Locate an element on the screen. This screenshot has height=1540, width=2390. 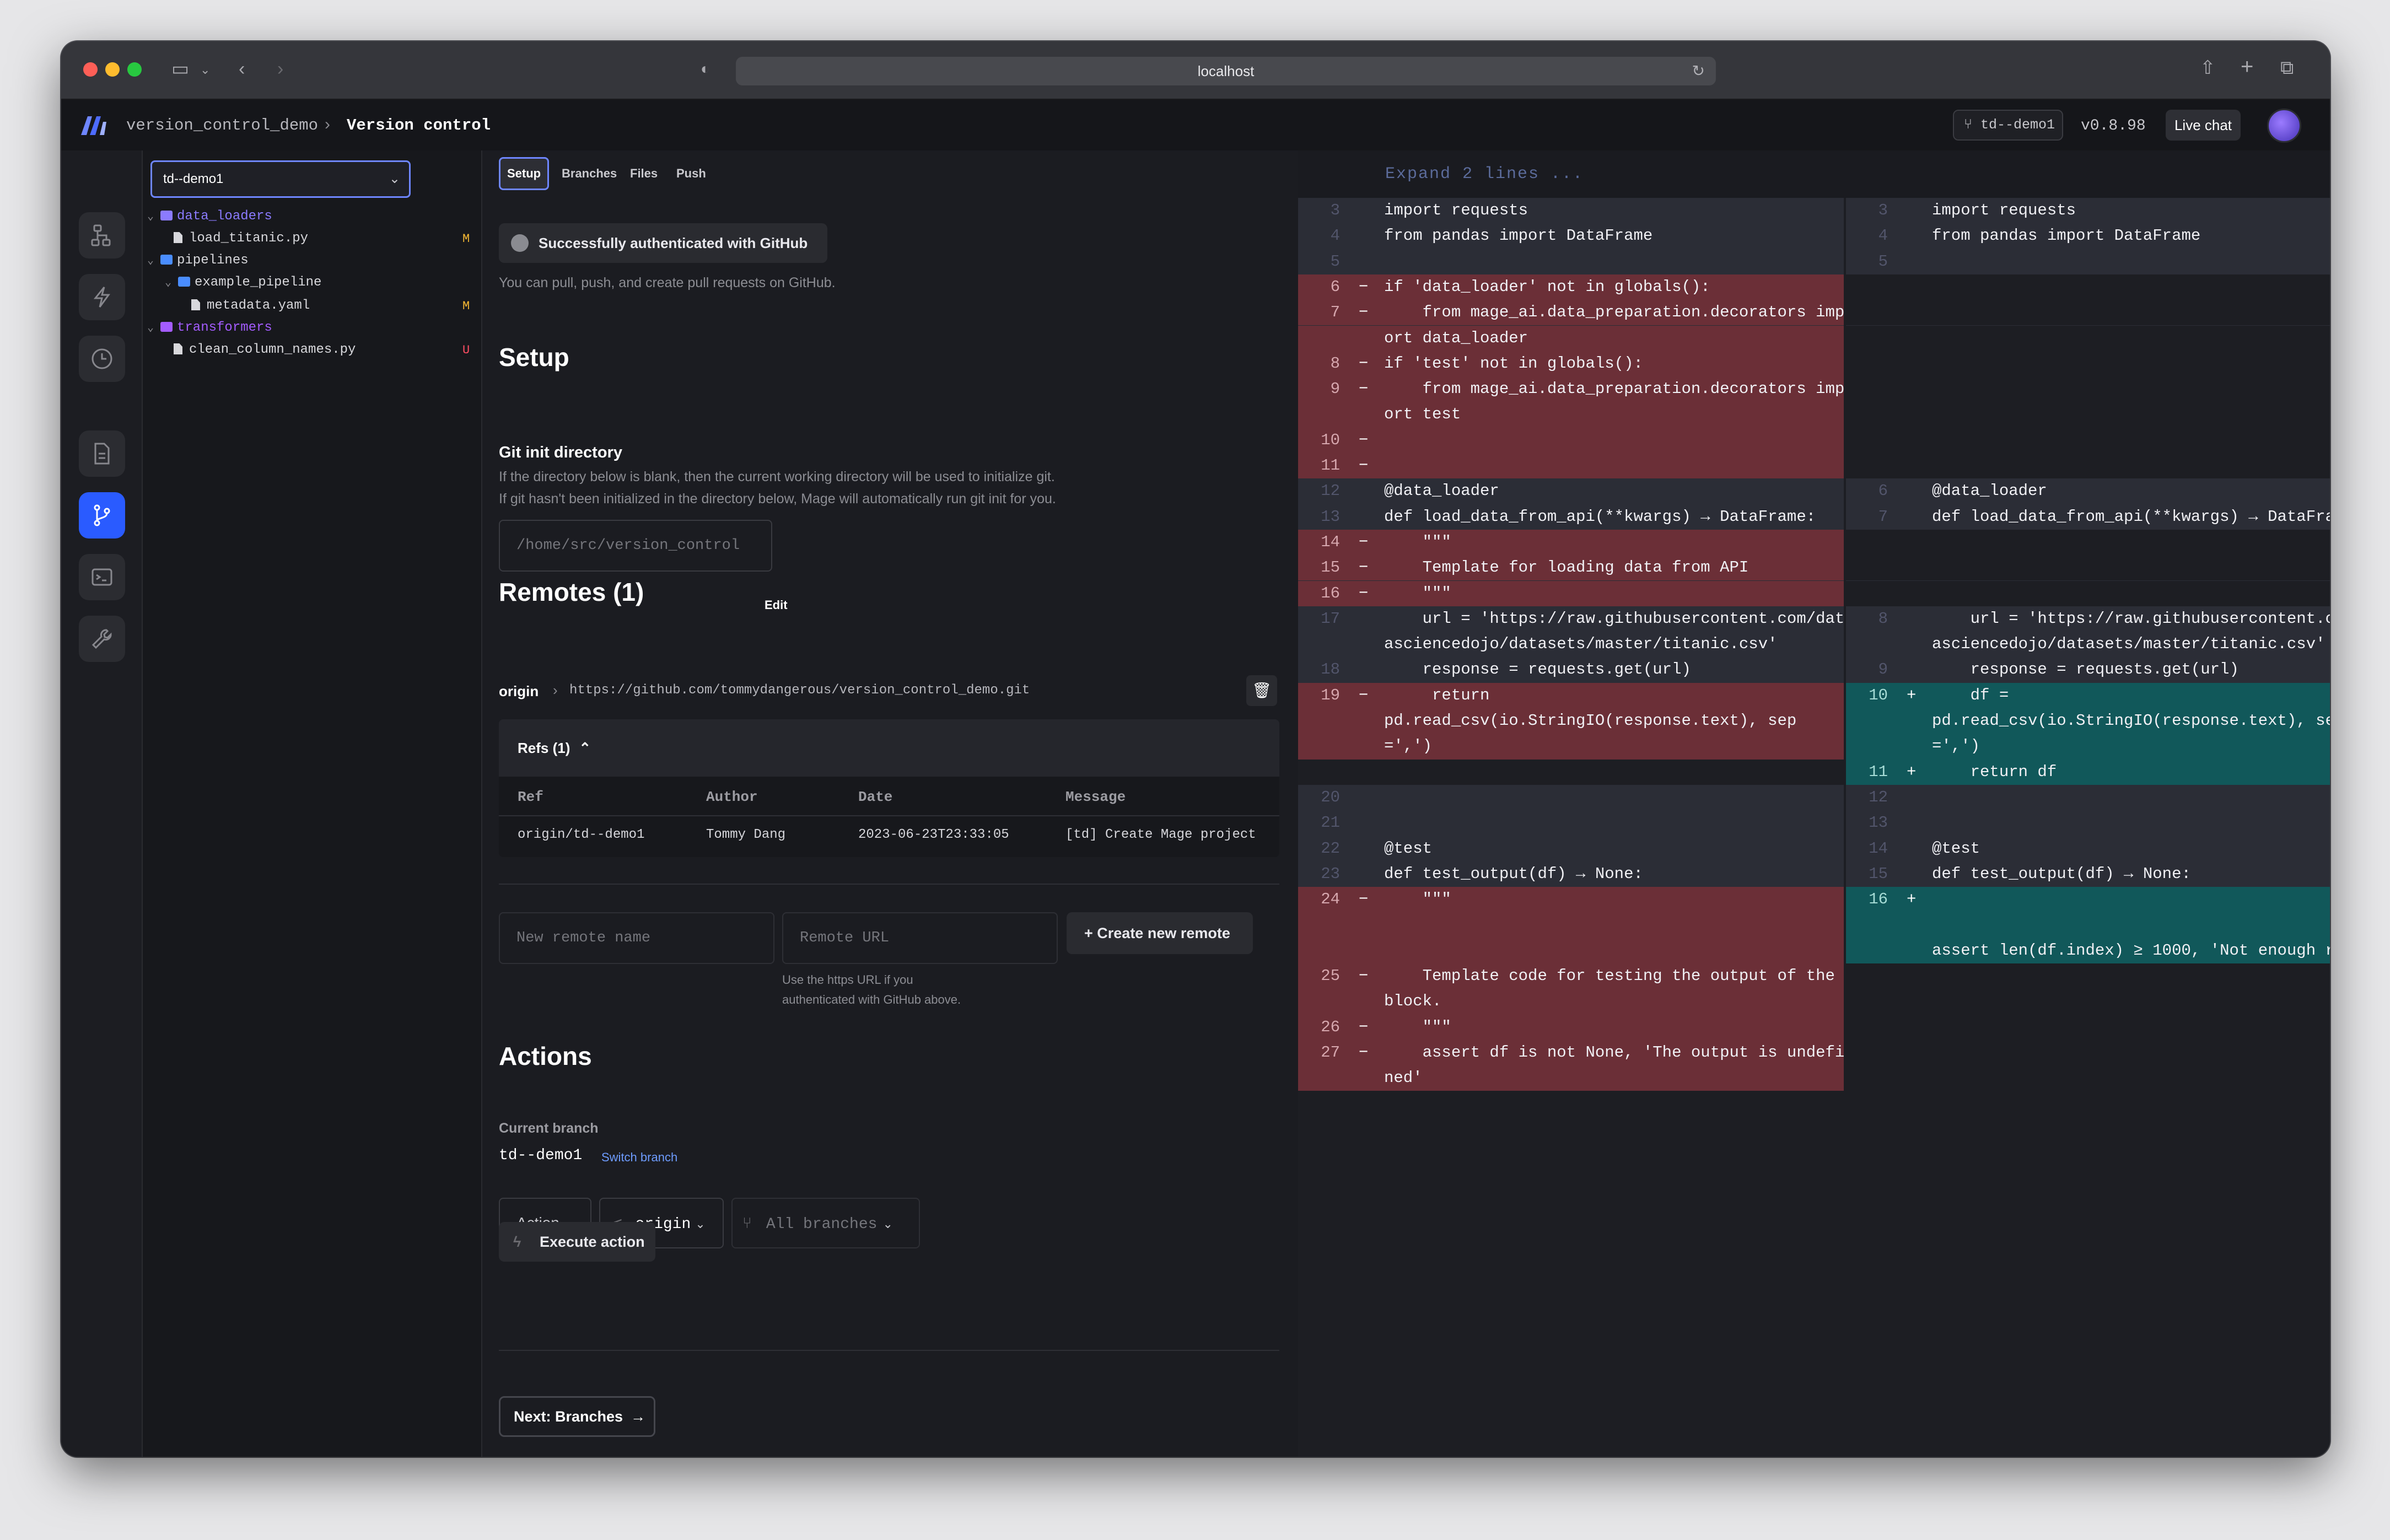
tab-overview-icon: ⧉ is located at coordinates (2287, 68).